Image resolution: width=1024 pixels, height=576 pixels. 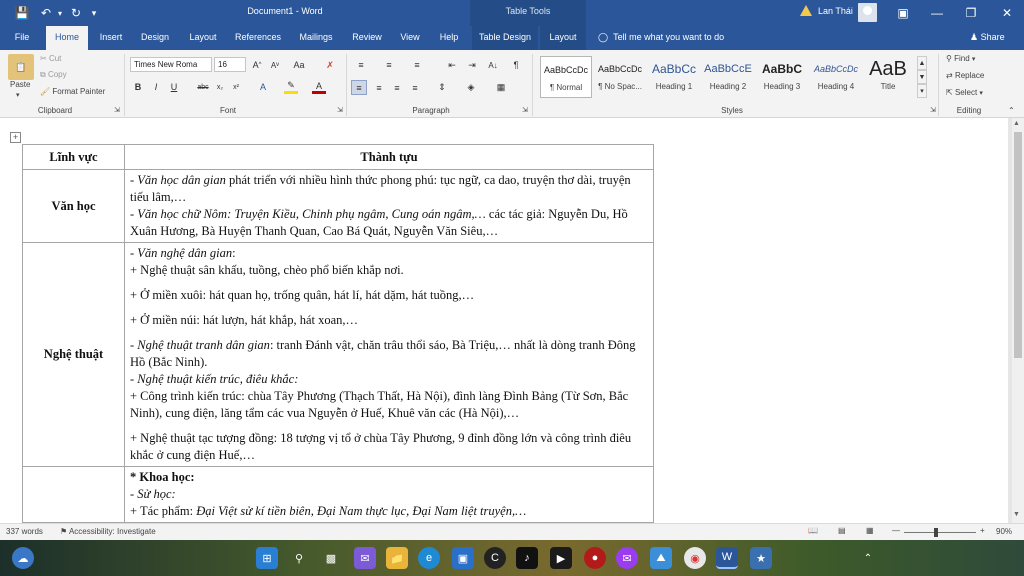 I want to click on tab-references: References, so click(x=258, y=38).